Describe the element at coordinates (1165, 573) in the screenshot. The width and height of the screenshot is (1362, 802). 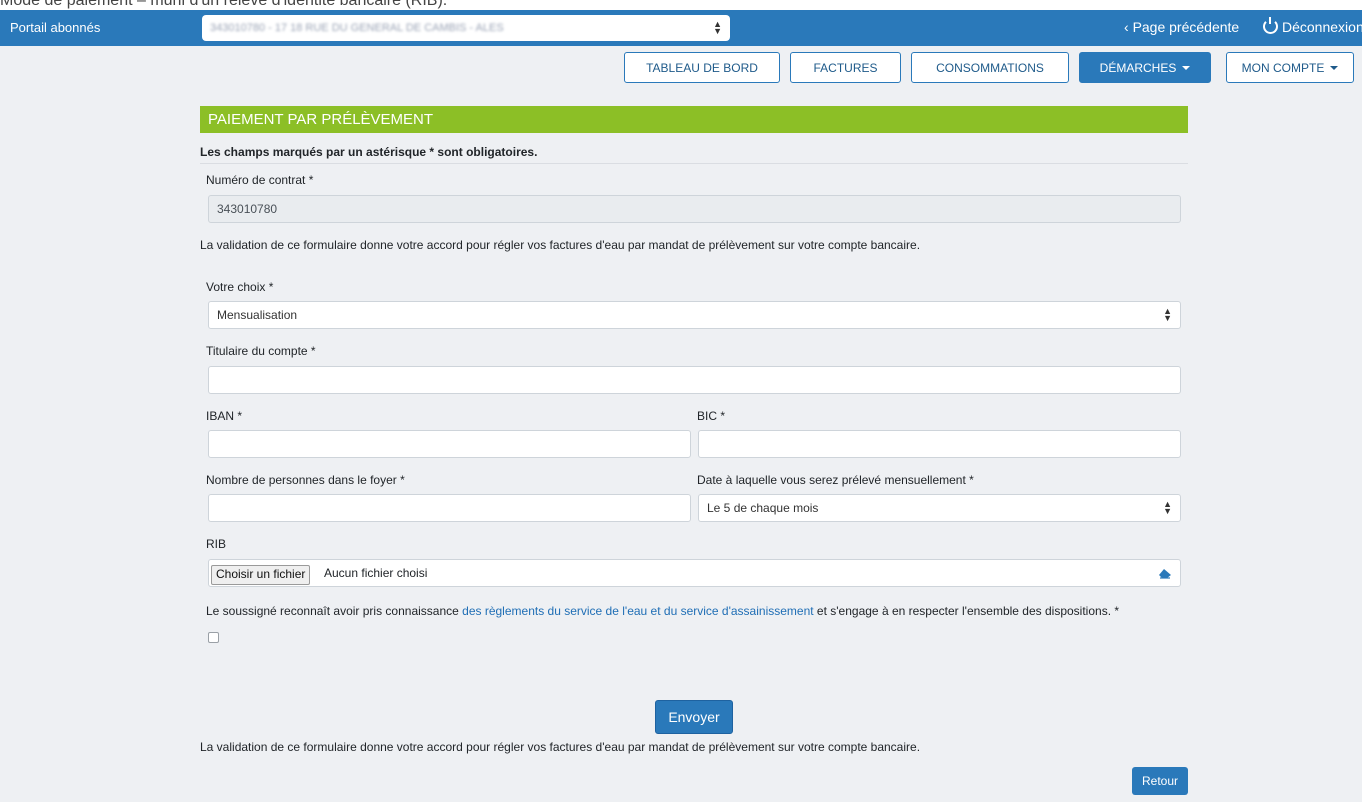
I see `eraser-icon` at that location.